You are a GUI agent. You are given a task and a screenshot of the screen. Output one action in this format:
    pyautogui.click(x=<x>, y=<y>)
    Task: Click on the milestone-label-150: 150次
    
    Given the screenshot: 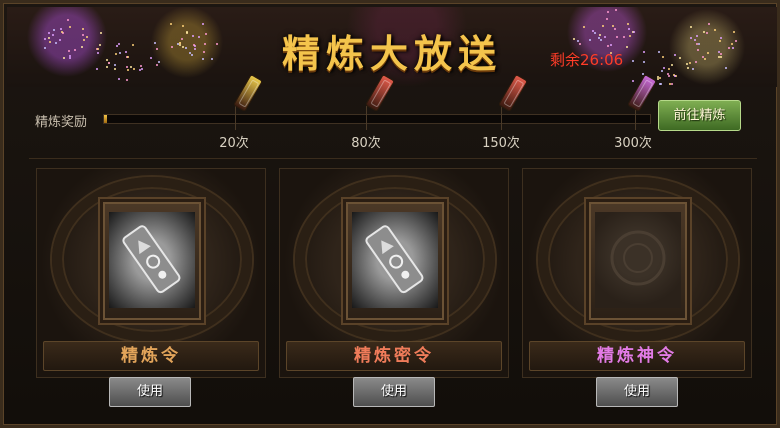 What is the action you would take?
    pyautogui.click(x=501, y=143)
    